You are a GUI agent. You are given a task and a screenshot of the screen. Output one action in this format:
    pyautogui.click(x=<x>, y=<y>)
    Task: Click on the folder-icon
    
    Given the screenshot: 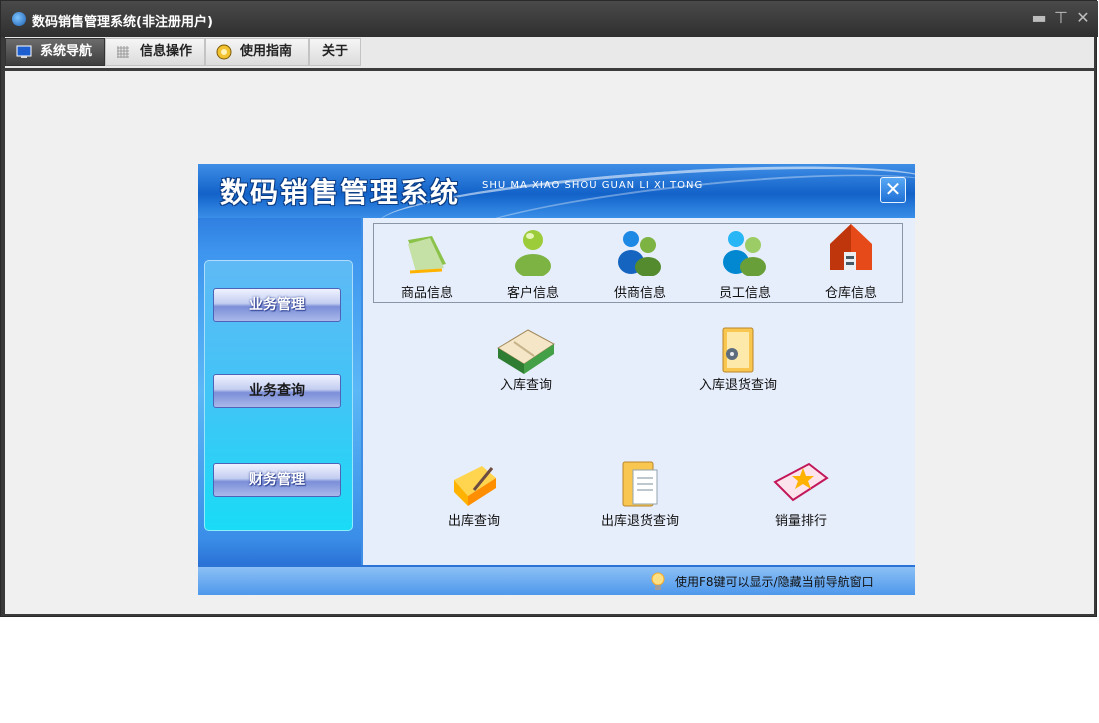 What is the action you would take?
    pyautogui.click(x=427, y=255)
    